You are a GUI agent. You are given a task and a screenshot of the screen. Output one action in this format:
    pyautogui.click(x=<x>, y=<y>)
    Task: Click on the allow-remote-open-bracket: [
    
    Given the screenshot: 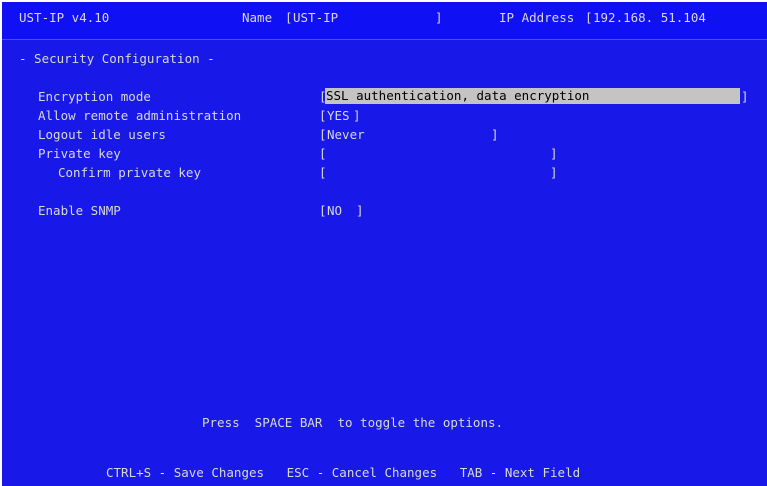 What is the action you would take?
    pyautogui.click(x=323, y=115)
    